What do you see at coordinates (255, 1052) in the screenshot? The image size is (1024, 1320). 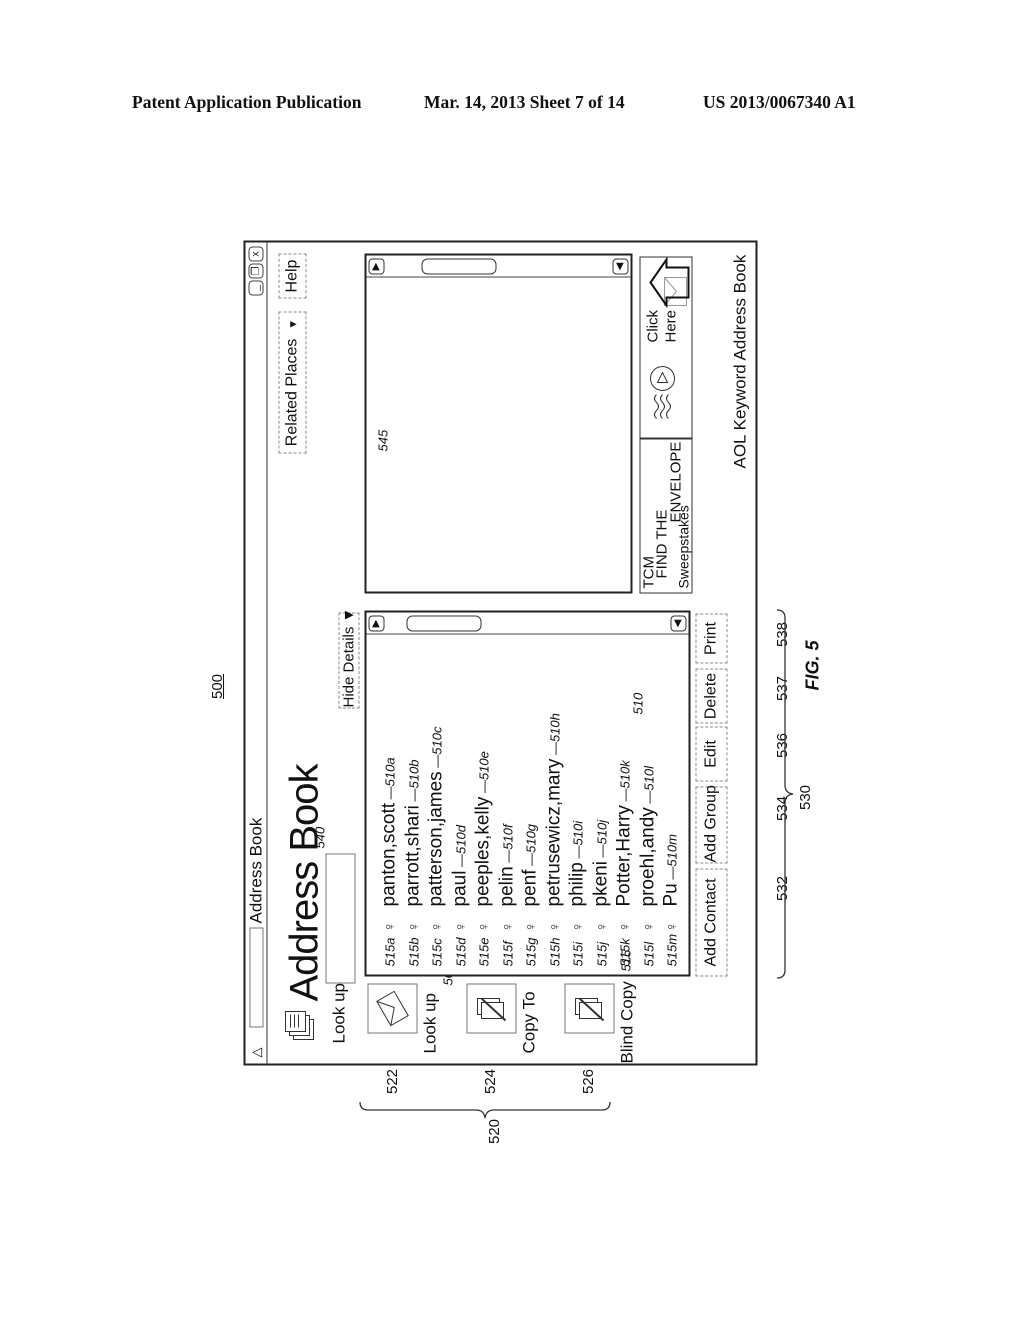 I see `aol-triangle-icon: △` at bounding box center [255, 1052].